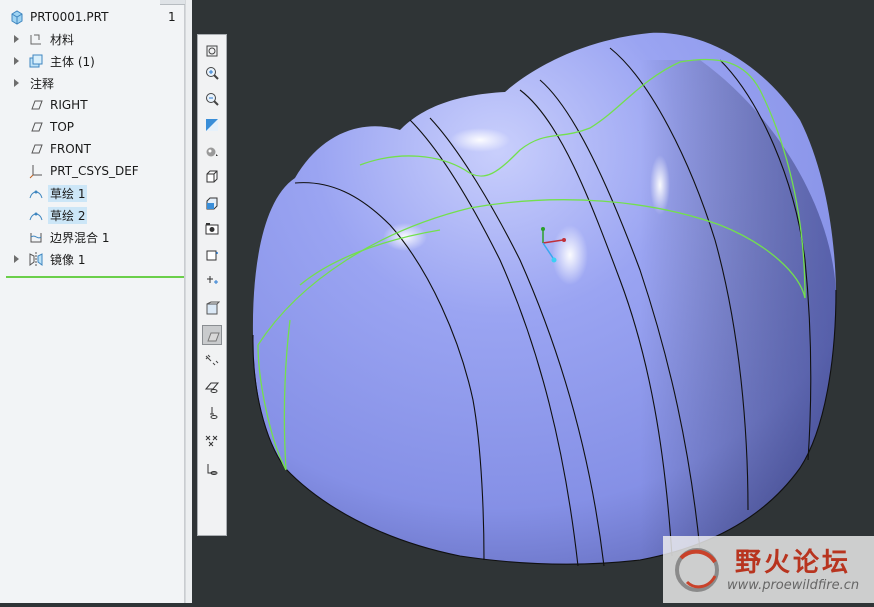 This screenshot has width=874, height=607. I want to click on tree-root-item: PRT0001.PRT 1, so click(92, 17).